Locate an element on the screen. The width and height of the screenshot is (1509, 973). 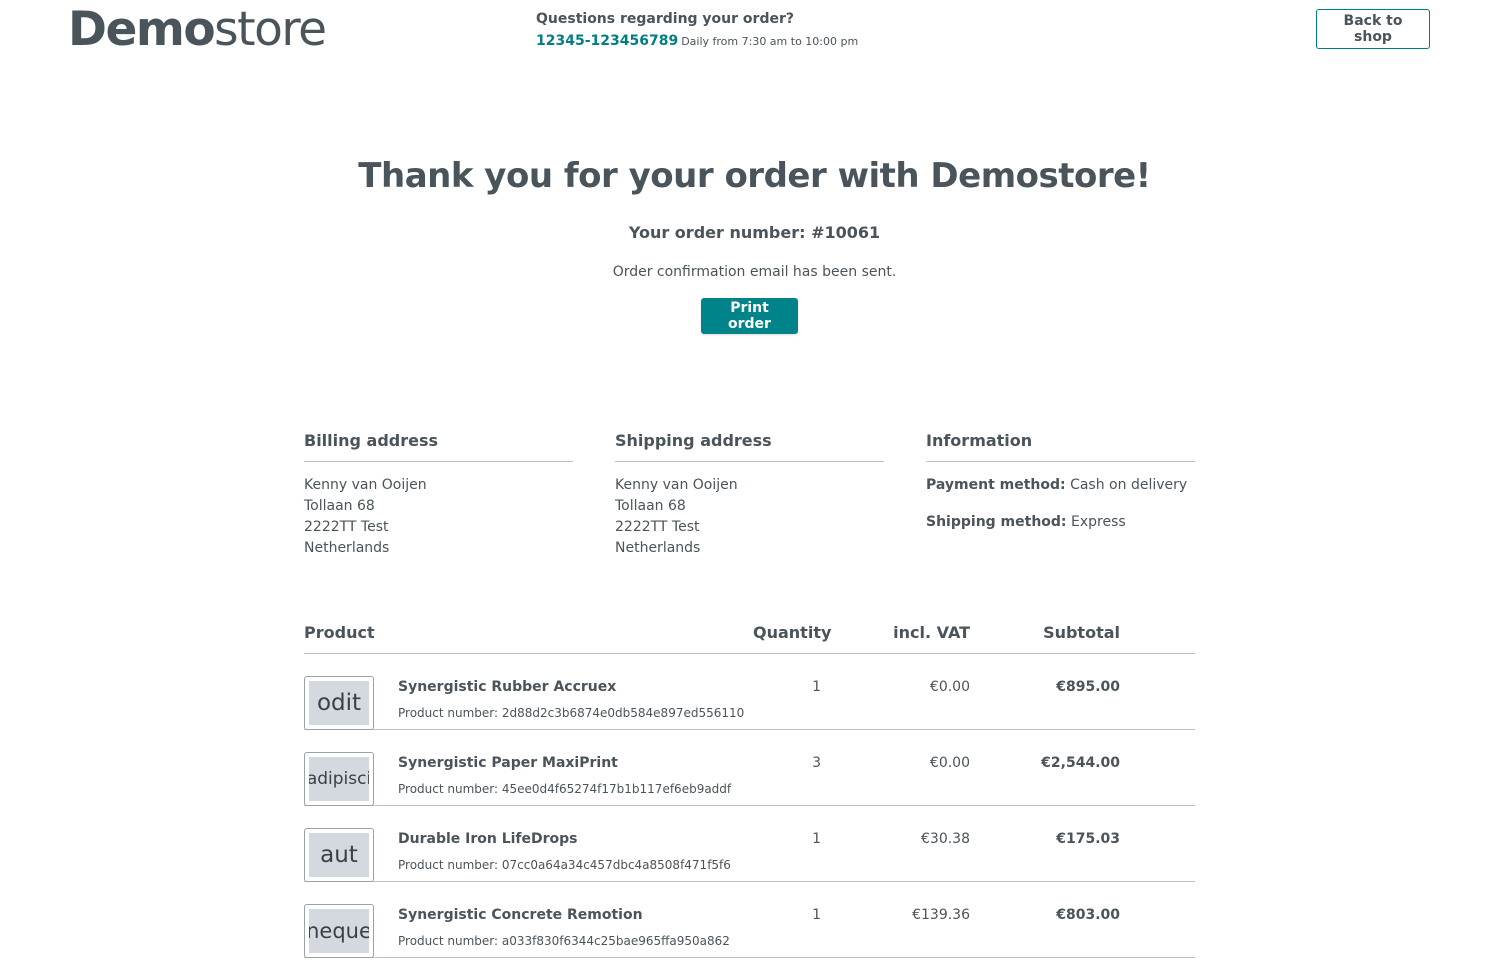
page-title: Thank you for your order with Demostore! is located at coordinates (754, 176).